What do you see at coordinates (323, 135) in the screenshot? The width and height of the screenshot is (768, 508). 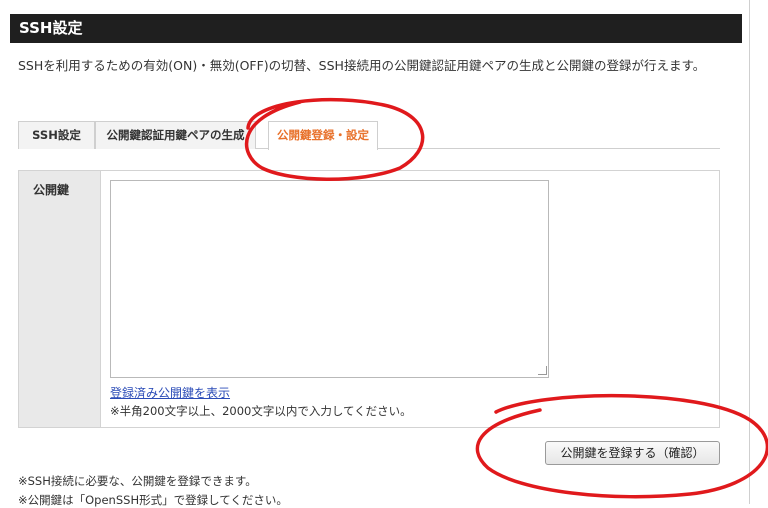 I see `tab-public-key-registration: 公開鍵登録・設定` at bounding box center [323, 135].